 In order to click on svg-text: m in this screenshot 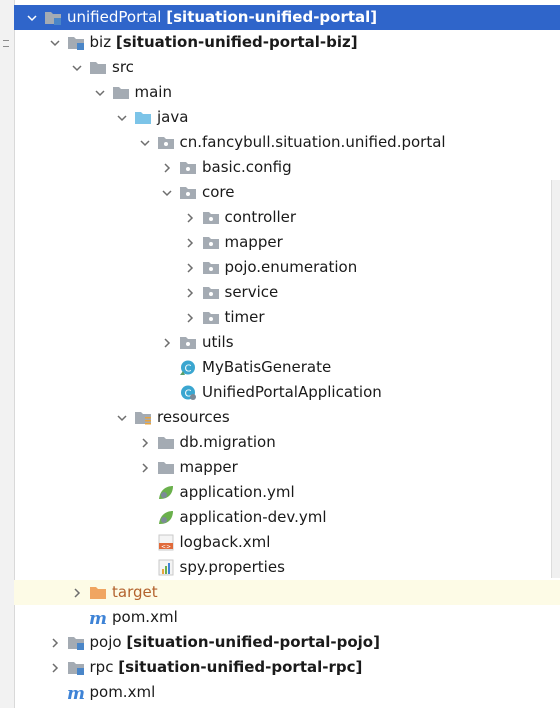, I will do `click(98, 617)`.